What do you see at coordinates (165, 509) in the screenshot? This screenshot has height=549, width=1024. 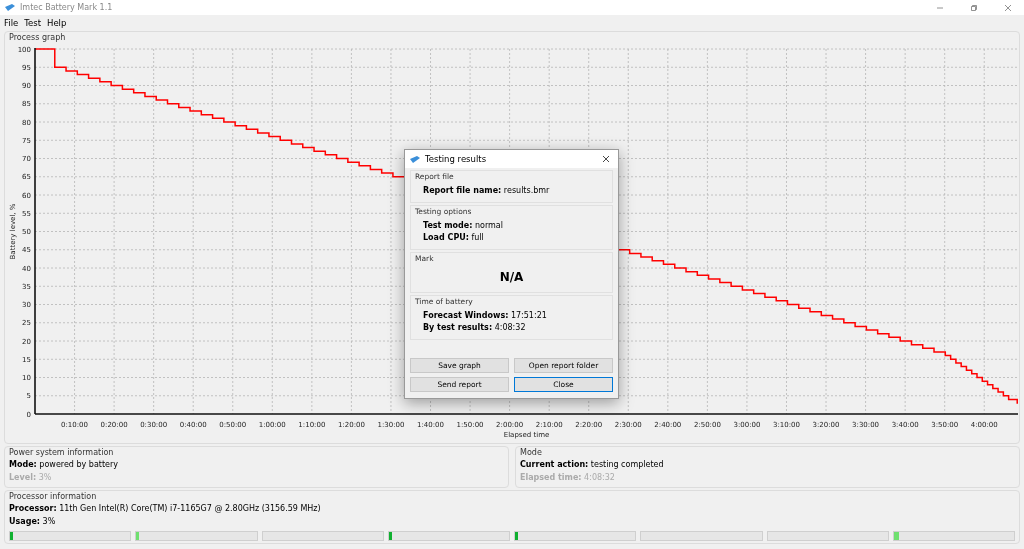 I see `info-line: Processor: 11th Gen Intel(R) Core(TM) i7-1165G7 @ 2.80GHz (3156.59 MHz)` at bounding box center [165, 509].